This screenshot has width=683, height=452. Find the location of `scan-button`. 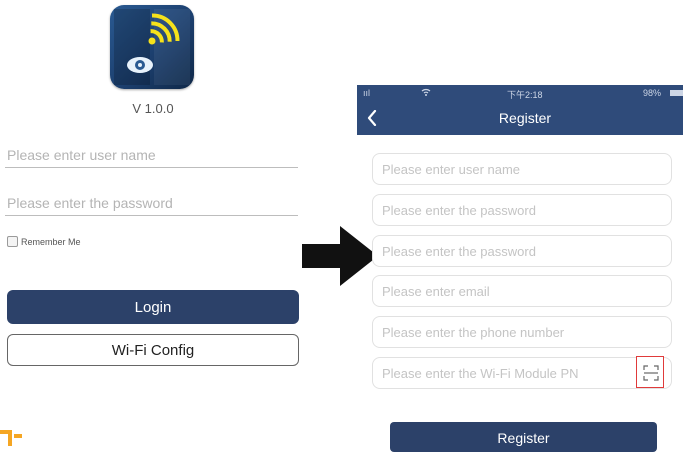

scan-button is located at coordinates (650, 372).